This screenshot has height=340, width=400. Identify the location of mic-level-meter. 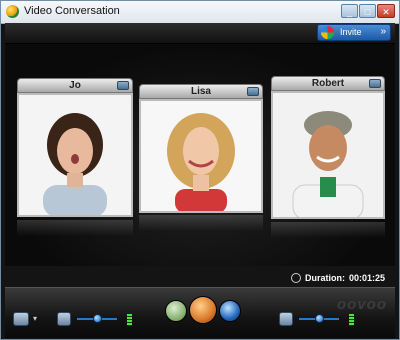
(129, 320).